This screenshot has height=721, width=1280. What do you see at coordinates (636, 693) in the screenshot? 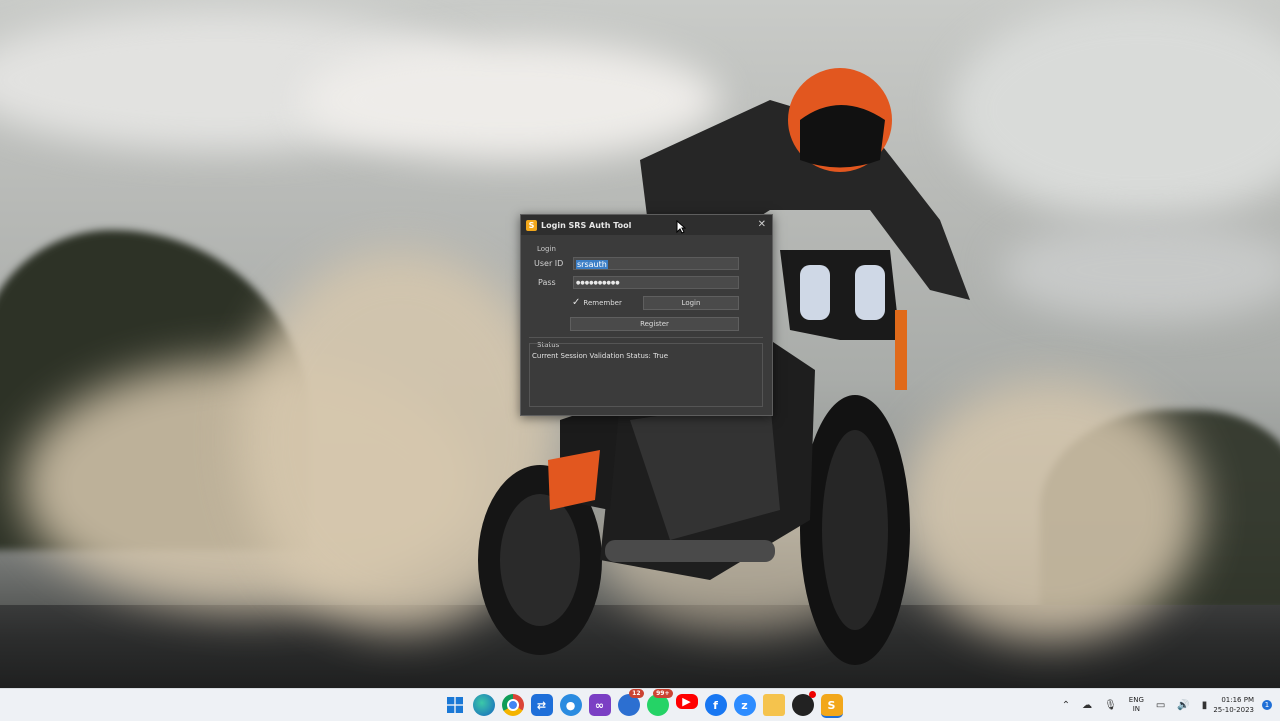
I see `app-badge: 12` at bounding box center [636, 693].